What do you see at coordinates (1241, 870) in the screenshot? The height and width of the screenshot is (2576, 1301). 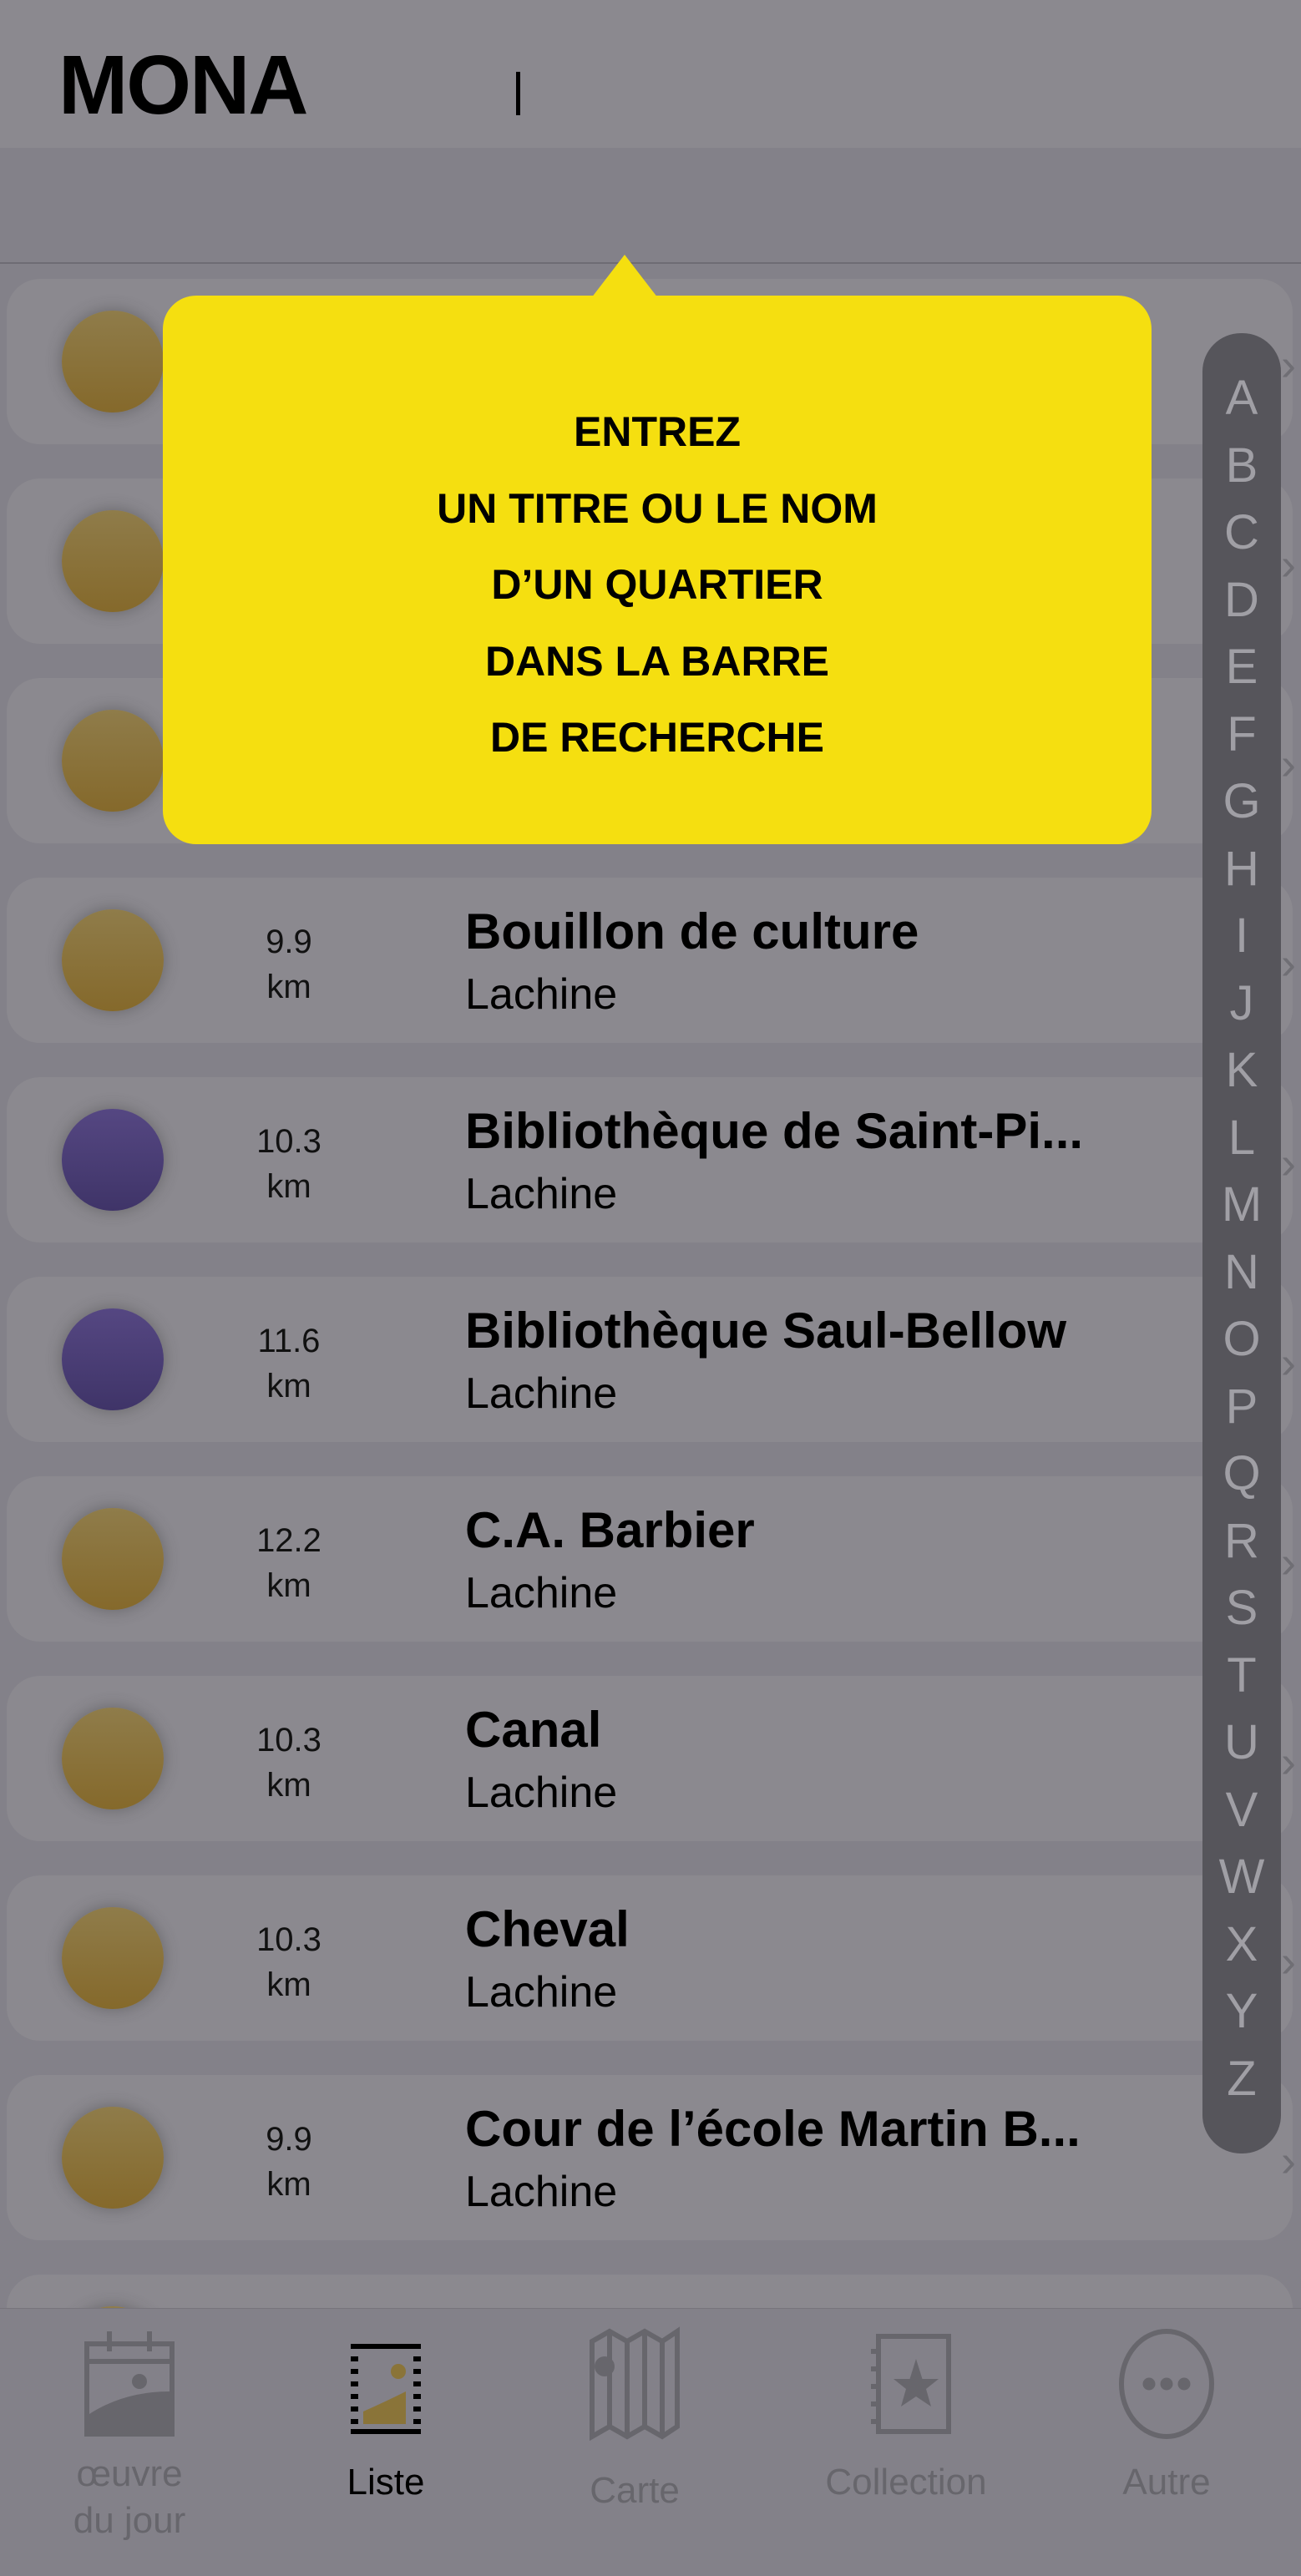 I see `index-letter: H` at bounding box center [1241, 870].